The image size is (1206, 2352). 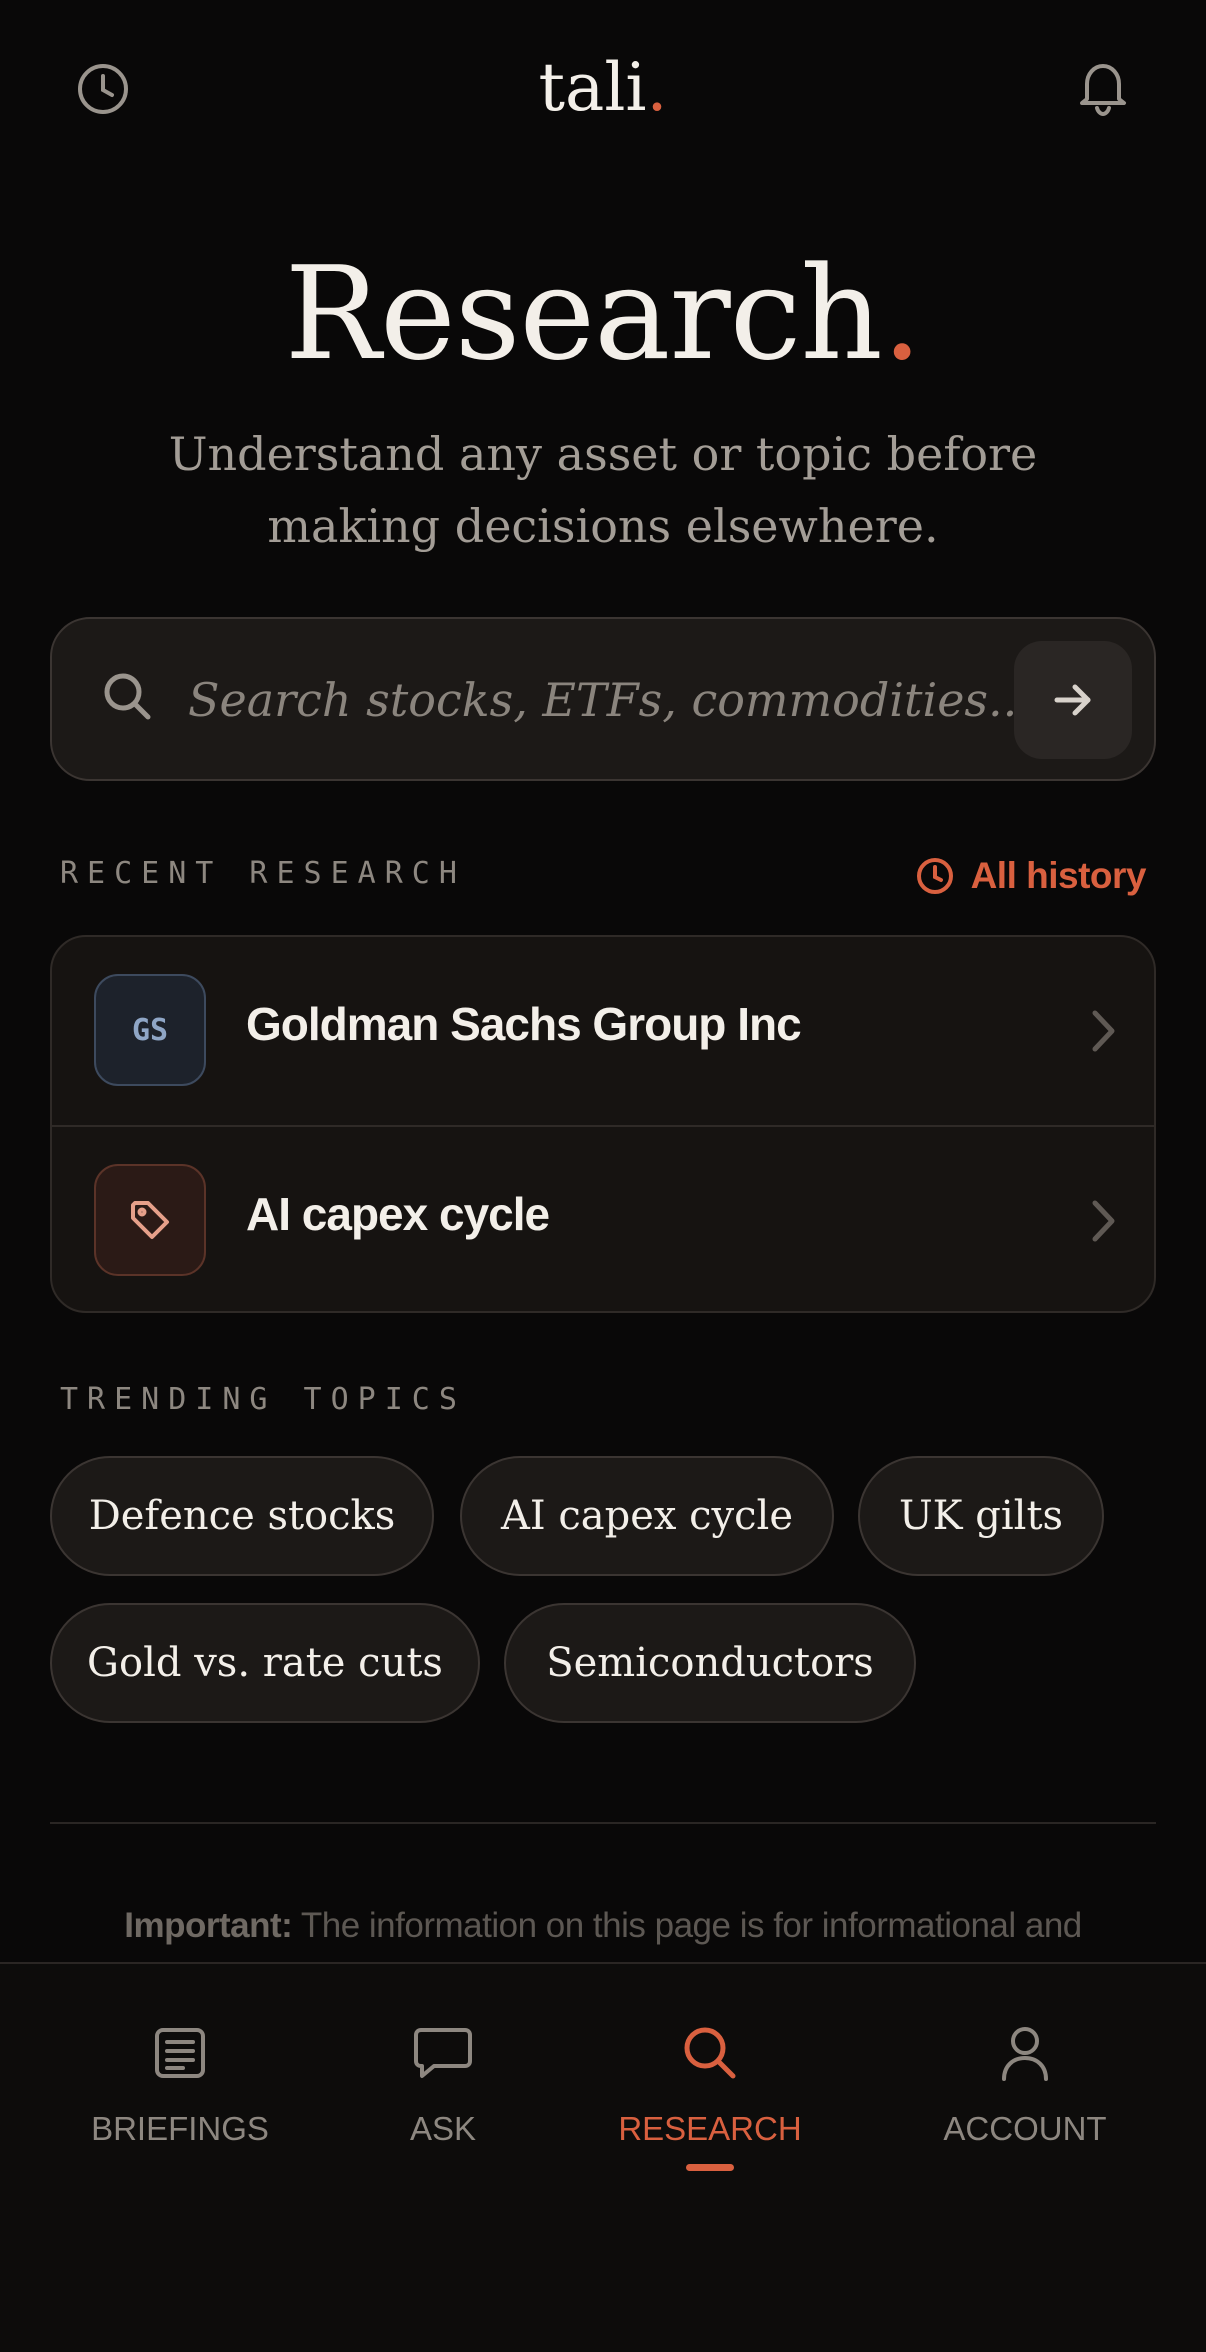 I want to click on recent-research-label: RECENT RESEARCH, so click(x=263, y=873).